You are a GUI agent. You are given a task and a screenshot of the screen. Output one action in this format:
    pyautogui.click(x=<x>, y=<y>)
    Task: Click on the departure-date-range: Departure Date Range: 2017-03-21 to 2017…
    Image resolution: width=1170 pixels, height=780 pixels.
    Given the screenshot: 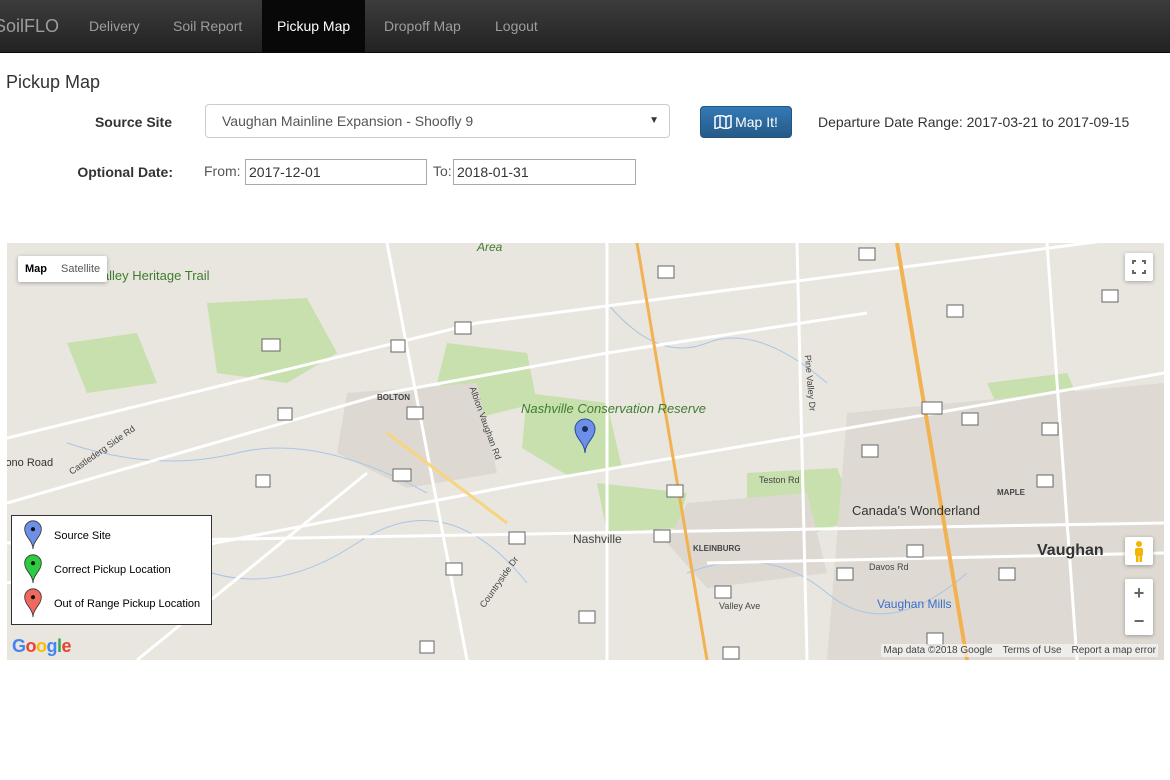 What is the action you would take?
    pyautogui.click(x=974, y=122)
    